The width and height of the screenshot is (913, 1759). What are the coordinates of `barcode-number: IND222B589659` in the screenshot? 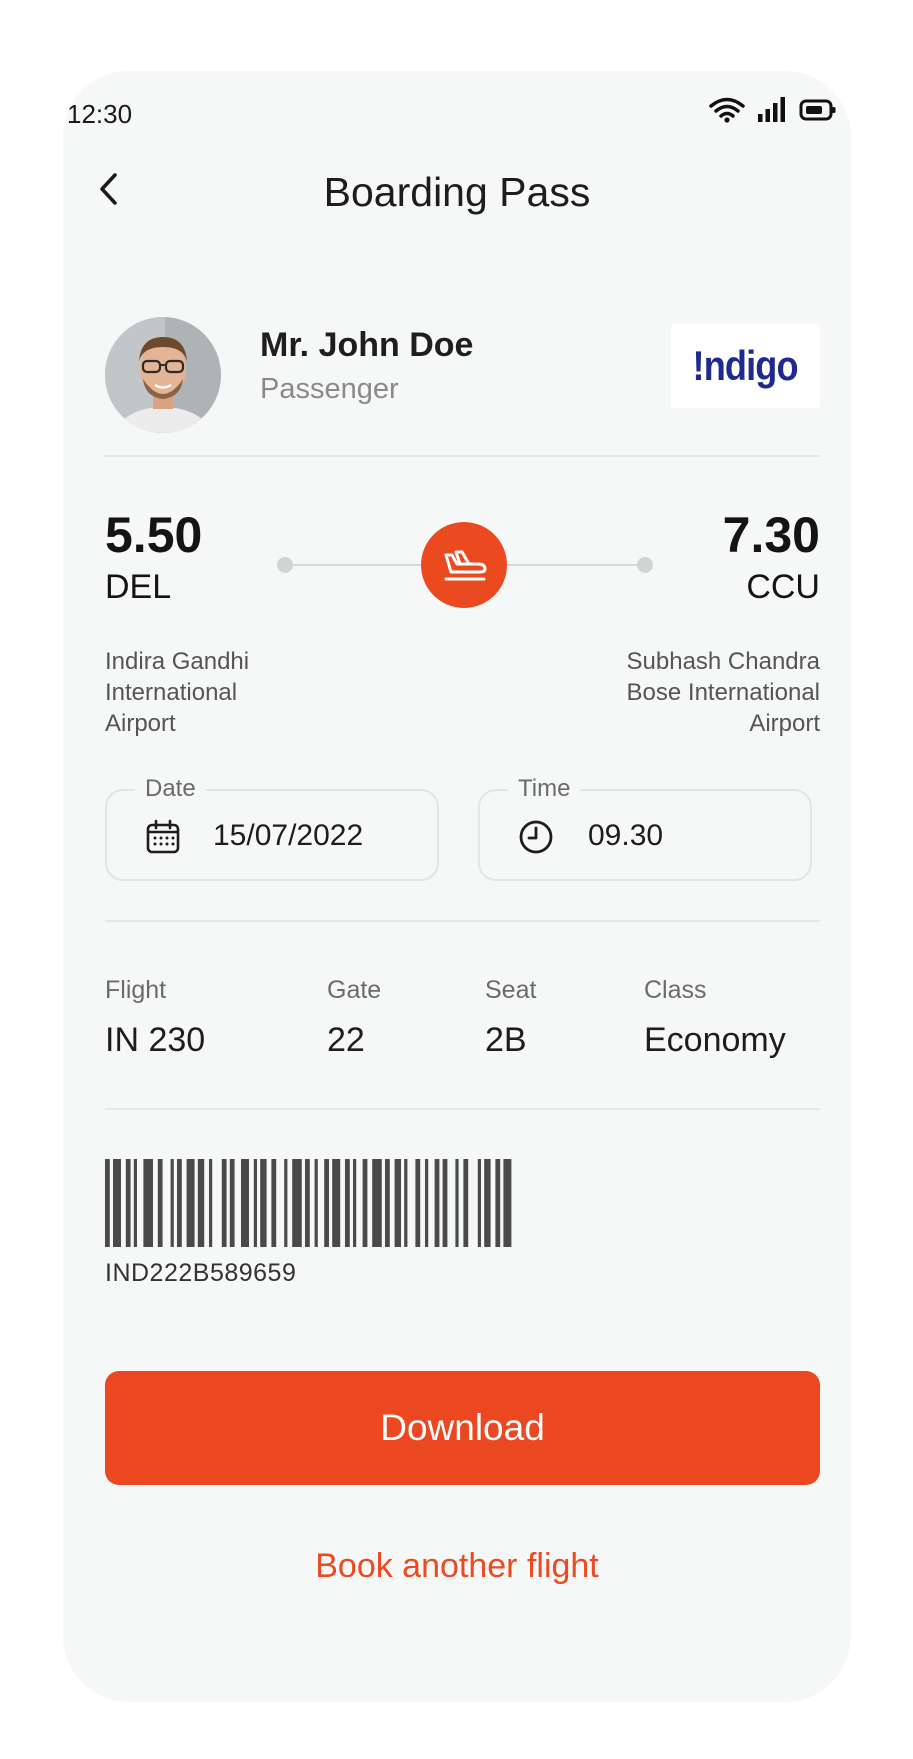 It's located at (201, 1273).